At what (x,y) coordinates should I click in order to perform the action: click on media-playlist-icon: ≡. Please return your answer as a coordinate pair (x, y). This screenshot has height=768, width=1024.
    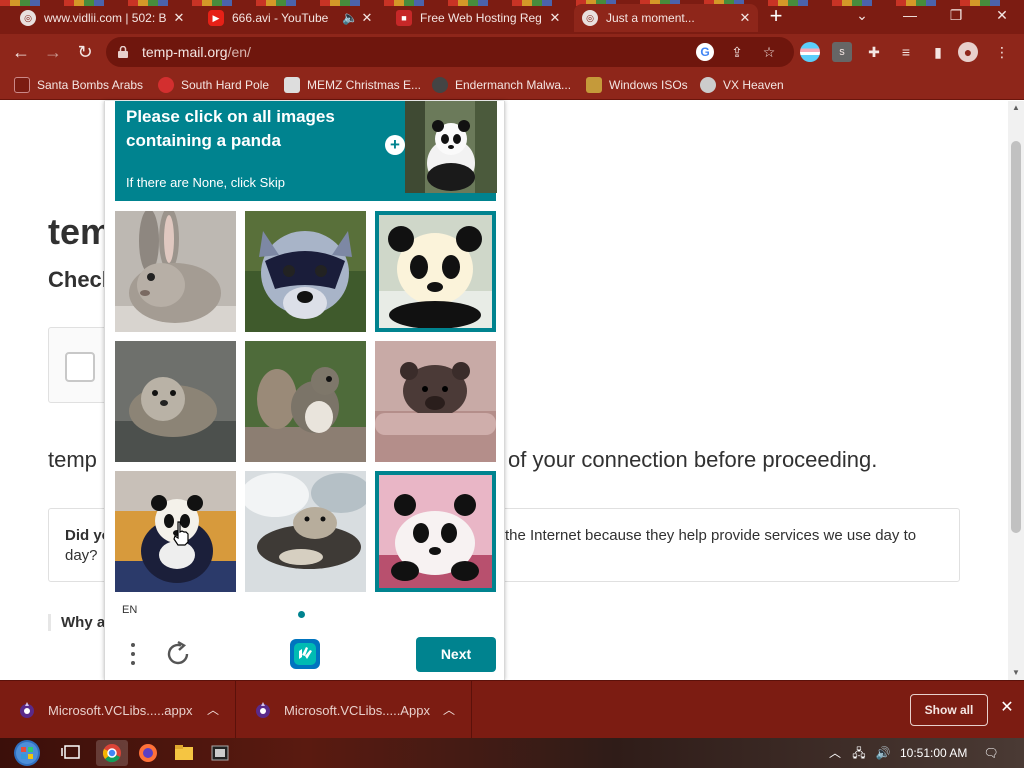
    Looking at the image, I should click on (906, 52).